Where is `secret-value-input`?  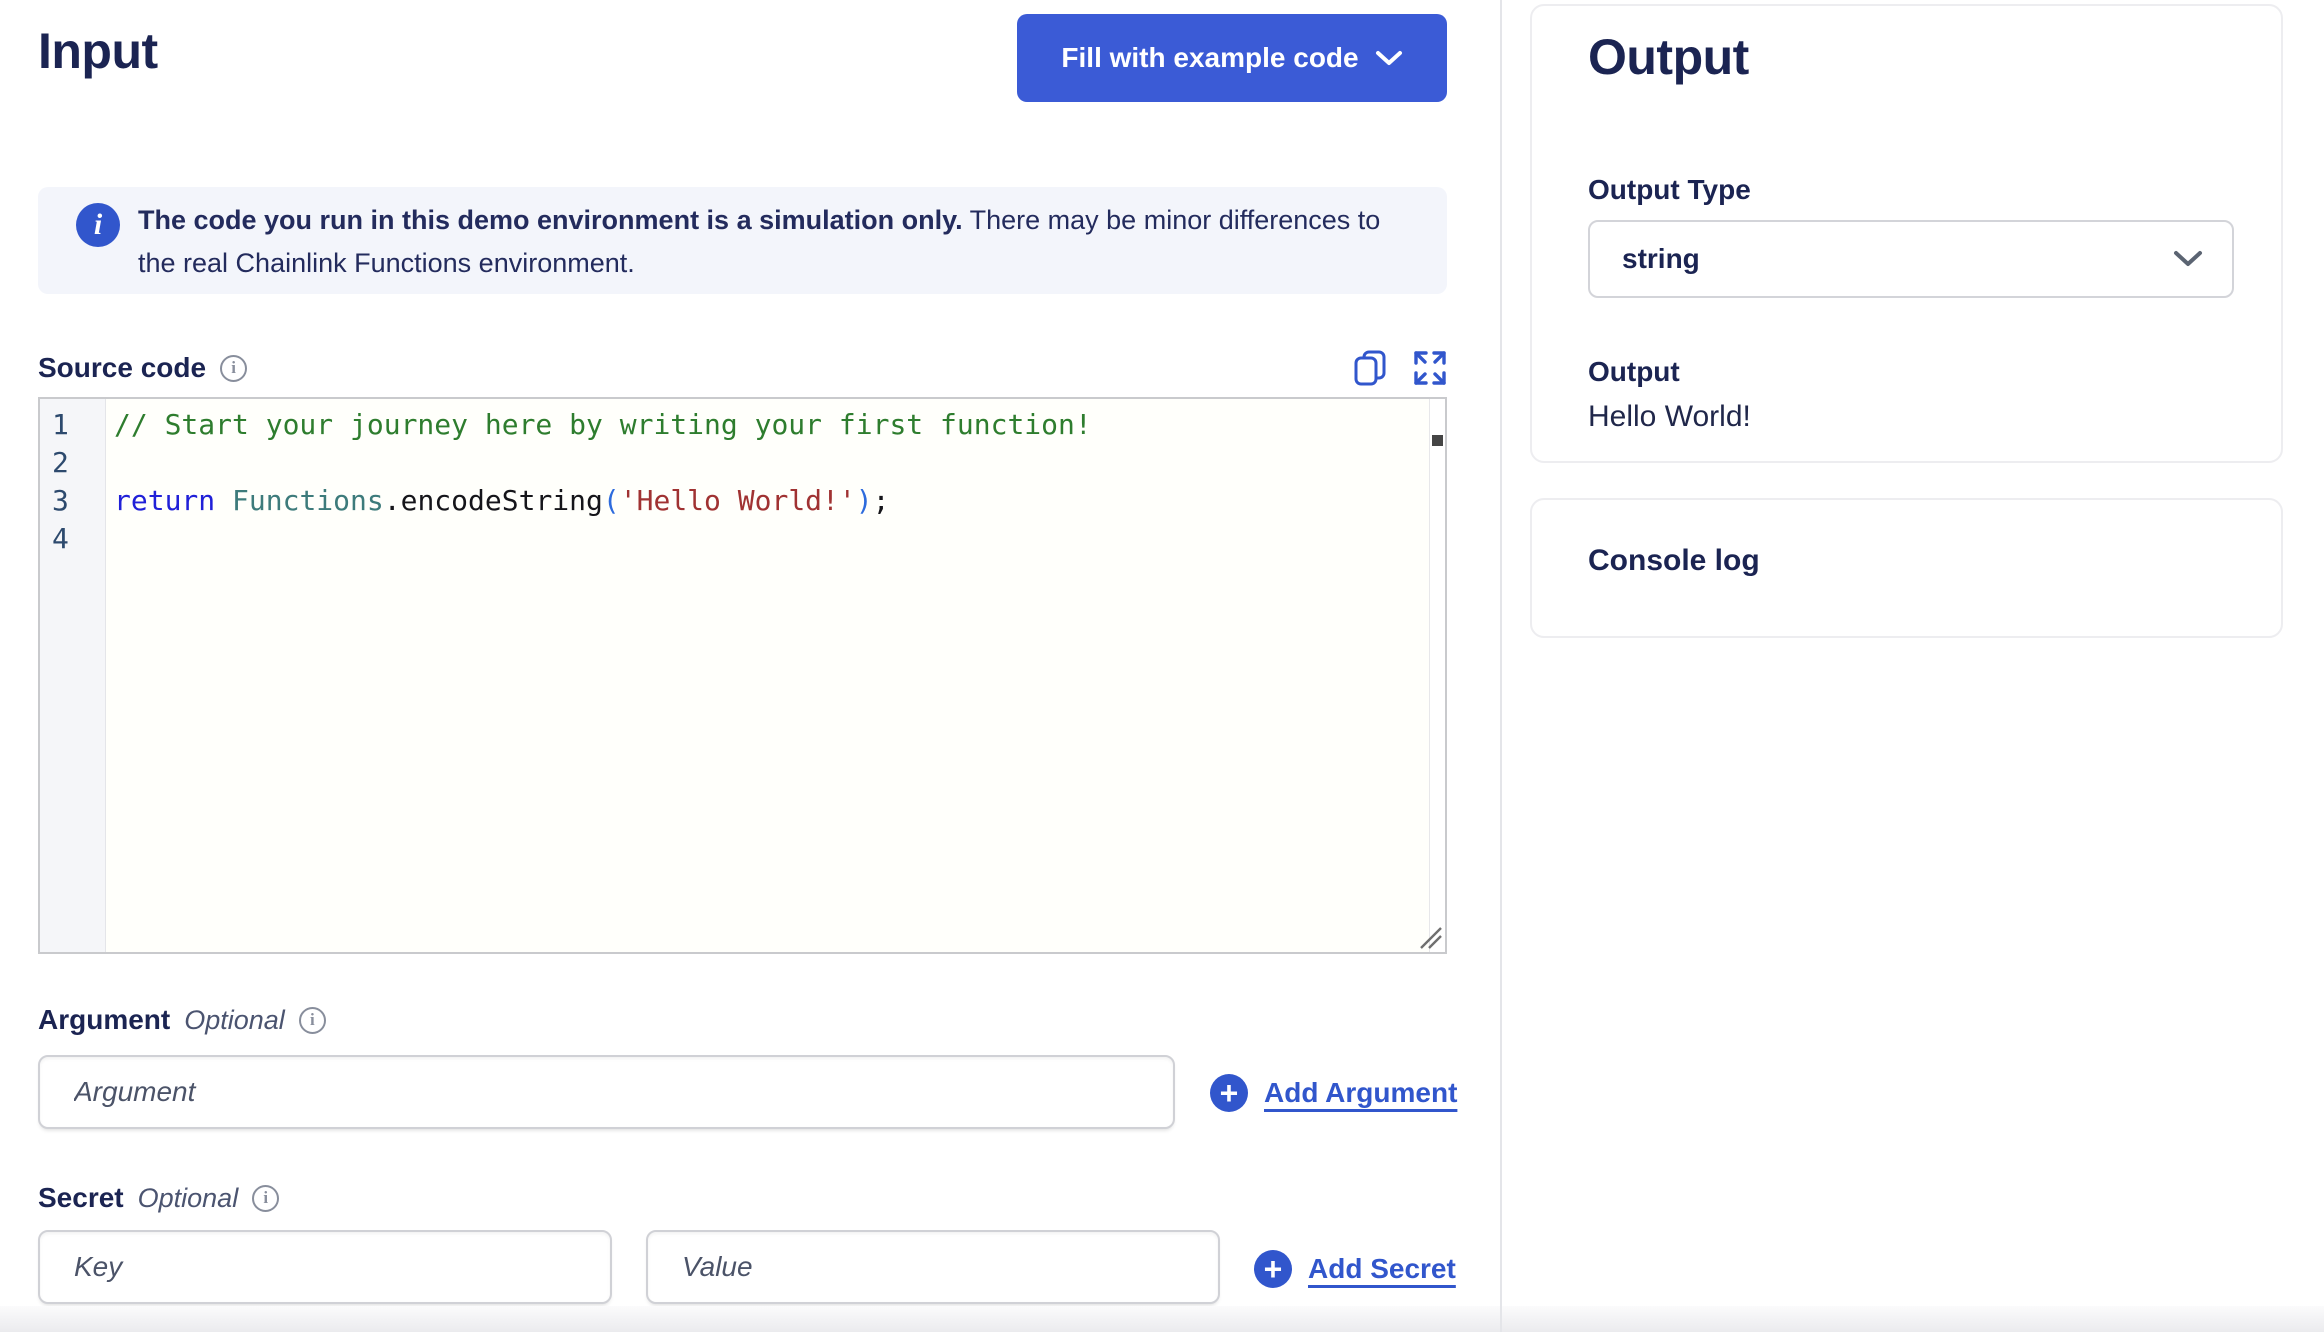 secret-value-input is located at coordinates (933, 1267).